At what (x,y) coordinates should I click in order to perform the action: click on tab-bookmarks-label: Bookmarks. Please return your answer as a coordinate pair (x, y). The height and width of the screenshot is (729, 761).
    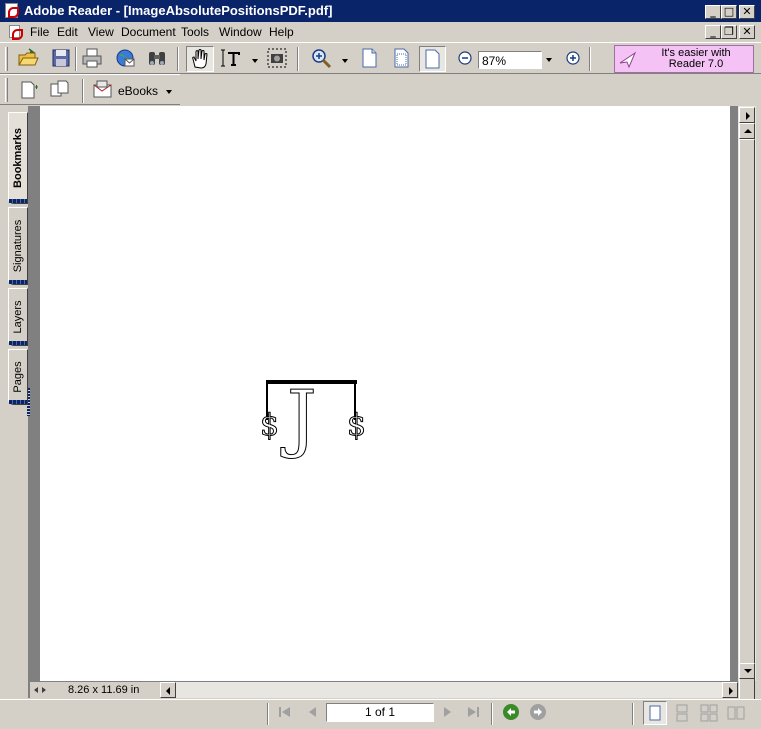
    Looking at the image, I should click on (18, 158).